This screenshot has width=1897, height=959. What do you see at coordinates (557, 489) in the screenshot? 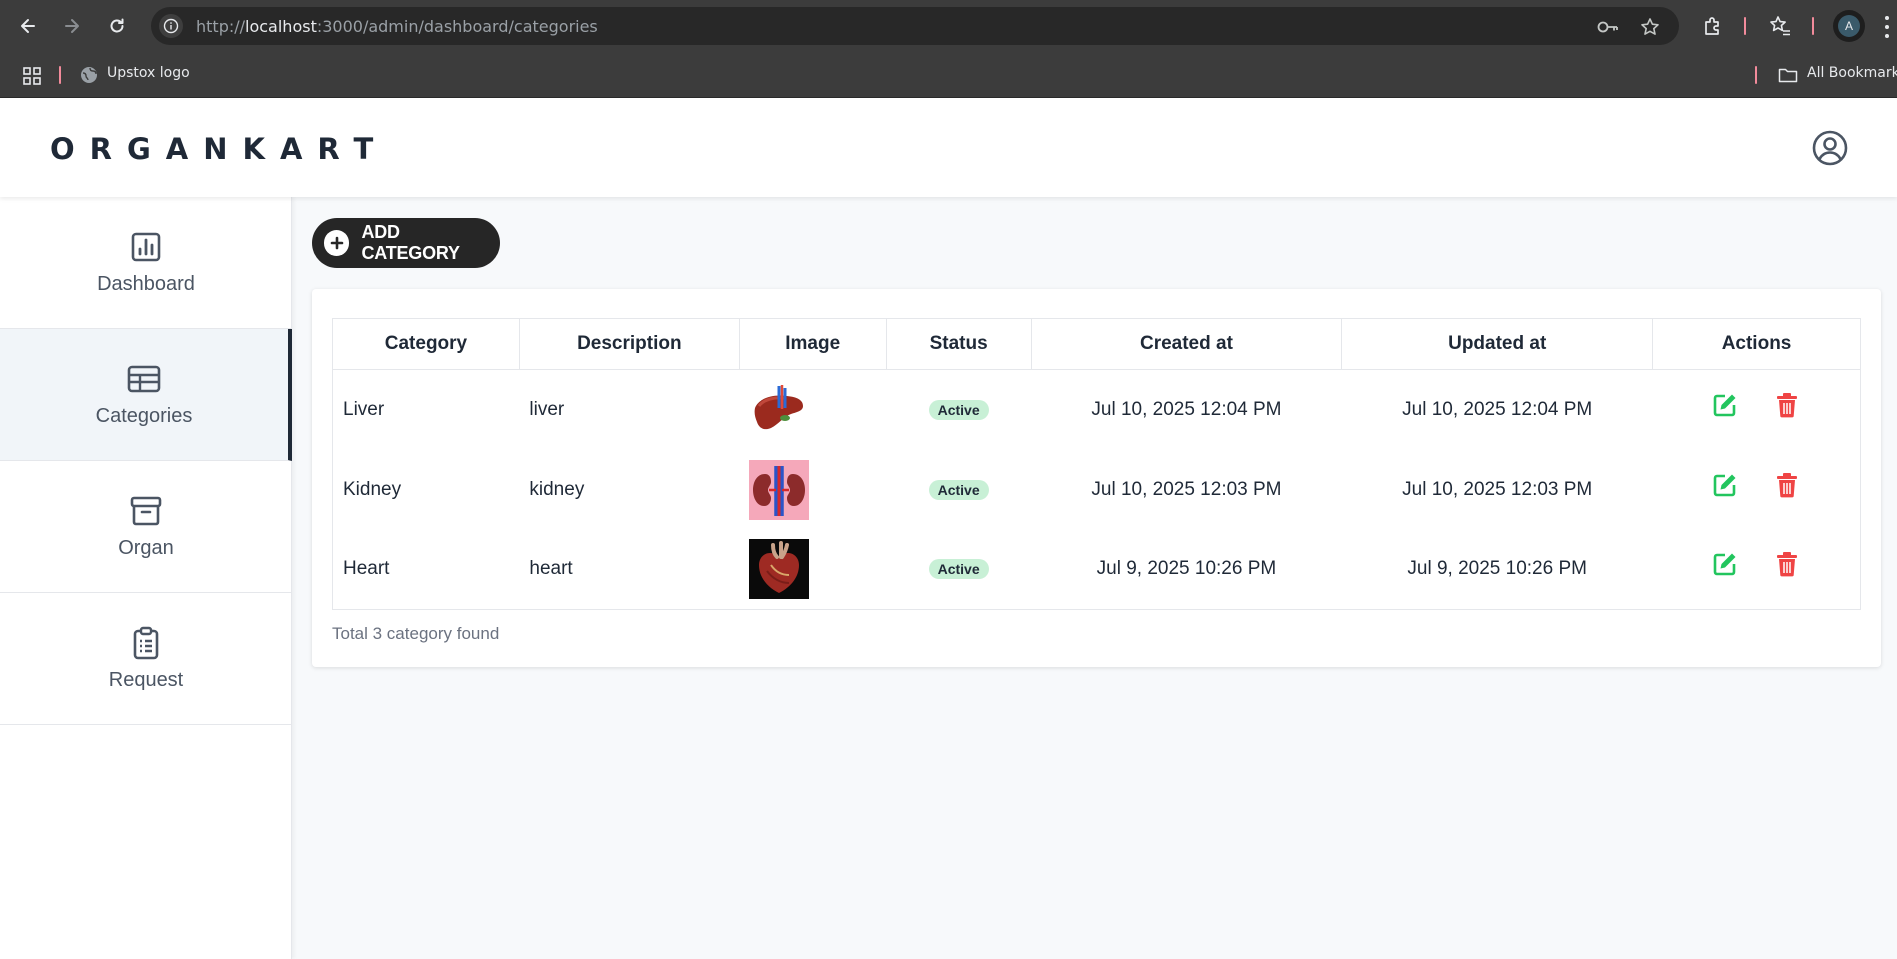
I see `cell-description: kidney` at bounding box center [557, 489].